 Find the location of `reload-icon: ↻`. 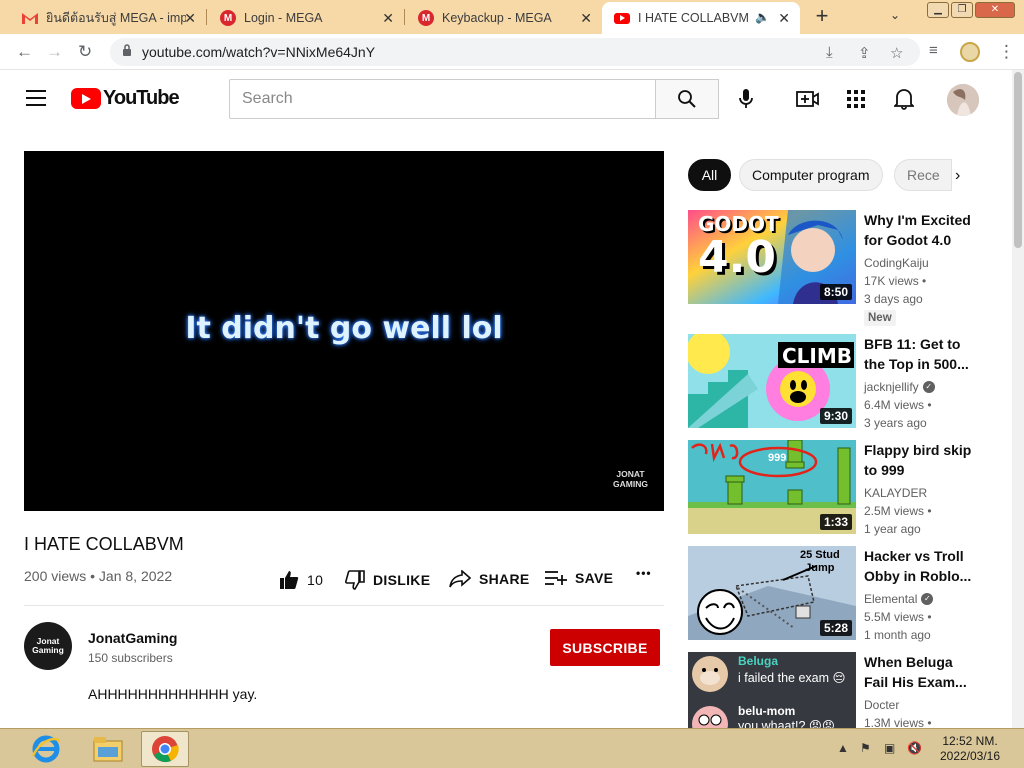

reload-icon: ↻ is located at coordinates (85, 52).